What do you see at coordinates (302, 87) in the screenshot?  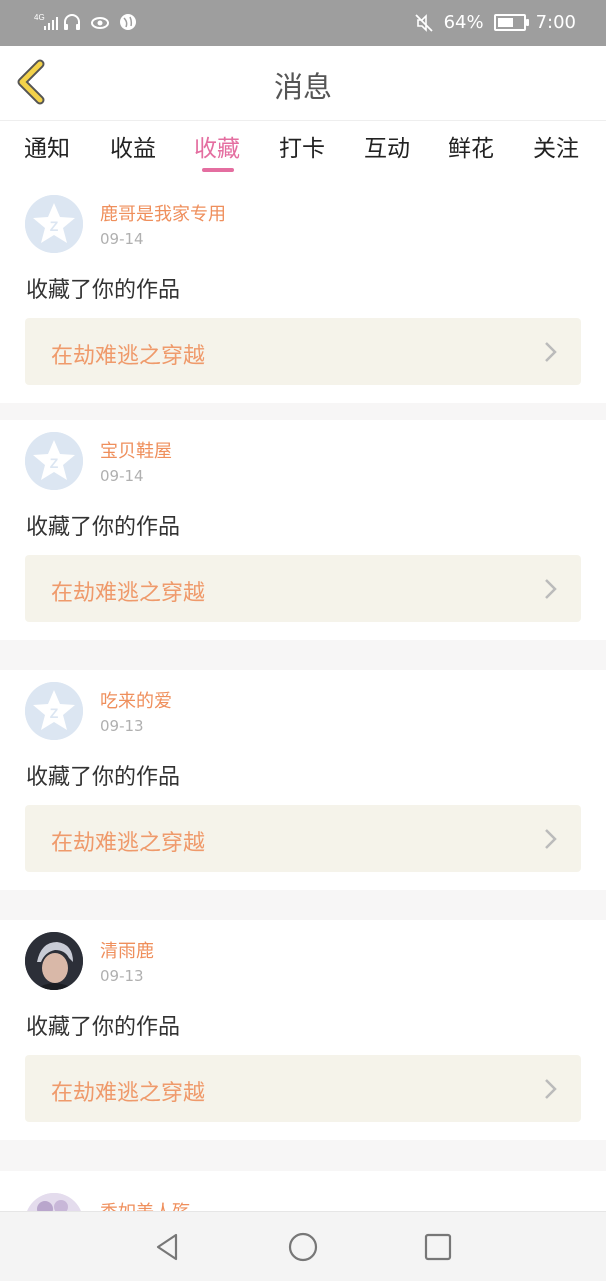 I see `page-title: 消息` at bounding box center [302, 87].